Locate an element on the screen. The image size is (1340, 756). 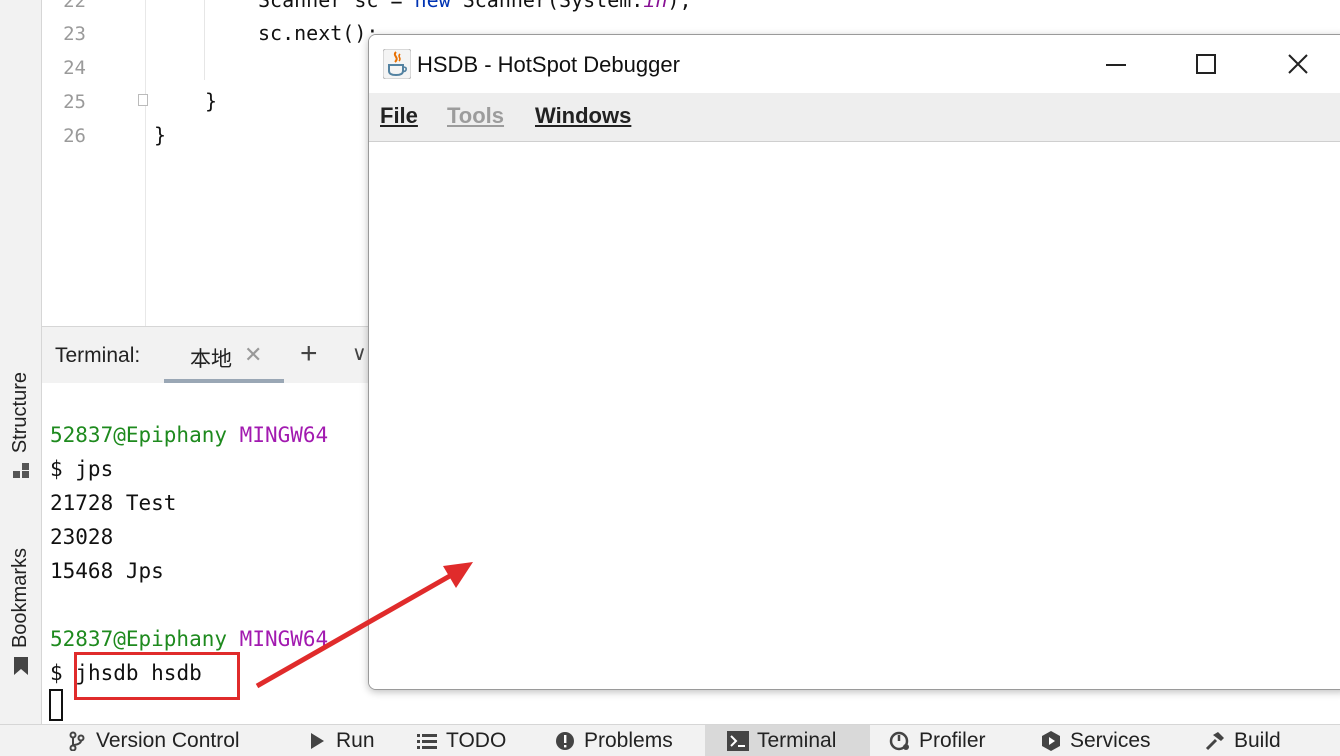
minimize-button is located at coordinates (1116, 64).